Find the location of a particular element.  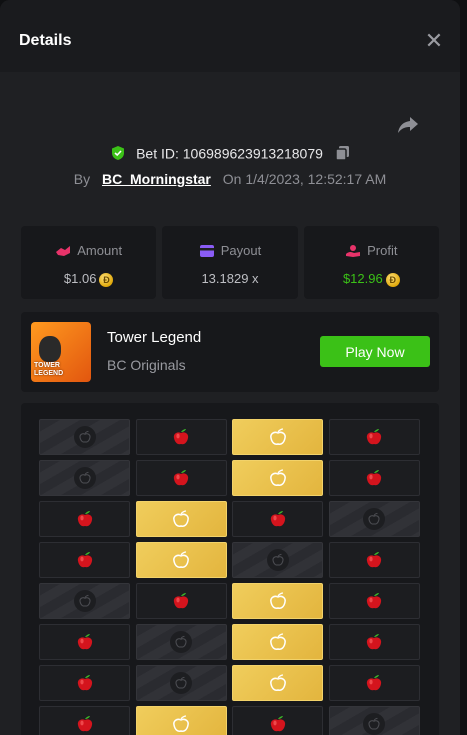

stat-profit: Profit $12.96 Đ is located at coordinates (371, 262).